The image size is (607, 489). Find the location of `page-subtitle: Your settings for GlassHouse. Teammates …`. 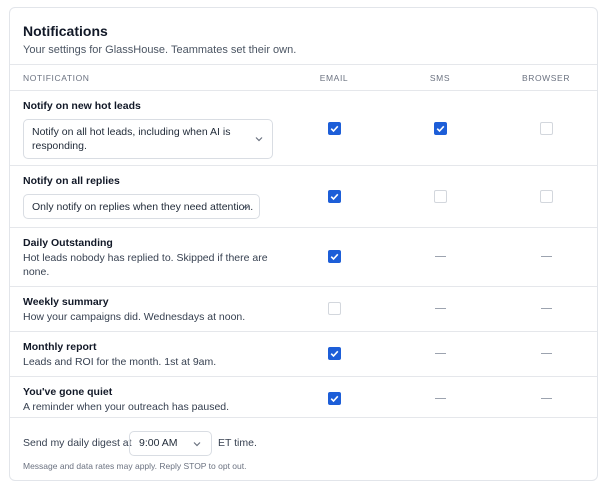

page-subtitle: Your settings for GlassHouse. Teammates … is located at coordinates (160, 50).